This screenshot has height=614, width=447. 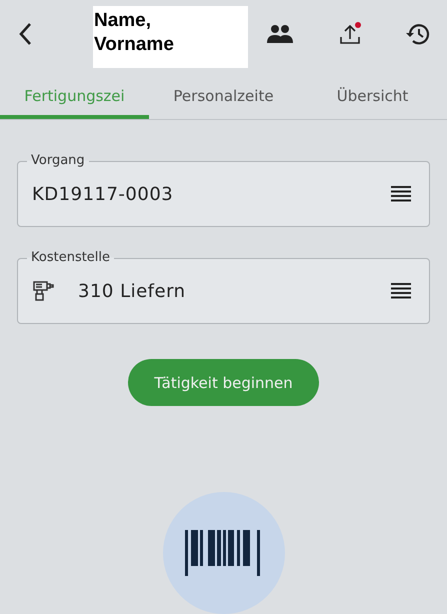 I want to click on tab: Personalzeite, so click(x=223, y=93).